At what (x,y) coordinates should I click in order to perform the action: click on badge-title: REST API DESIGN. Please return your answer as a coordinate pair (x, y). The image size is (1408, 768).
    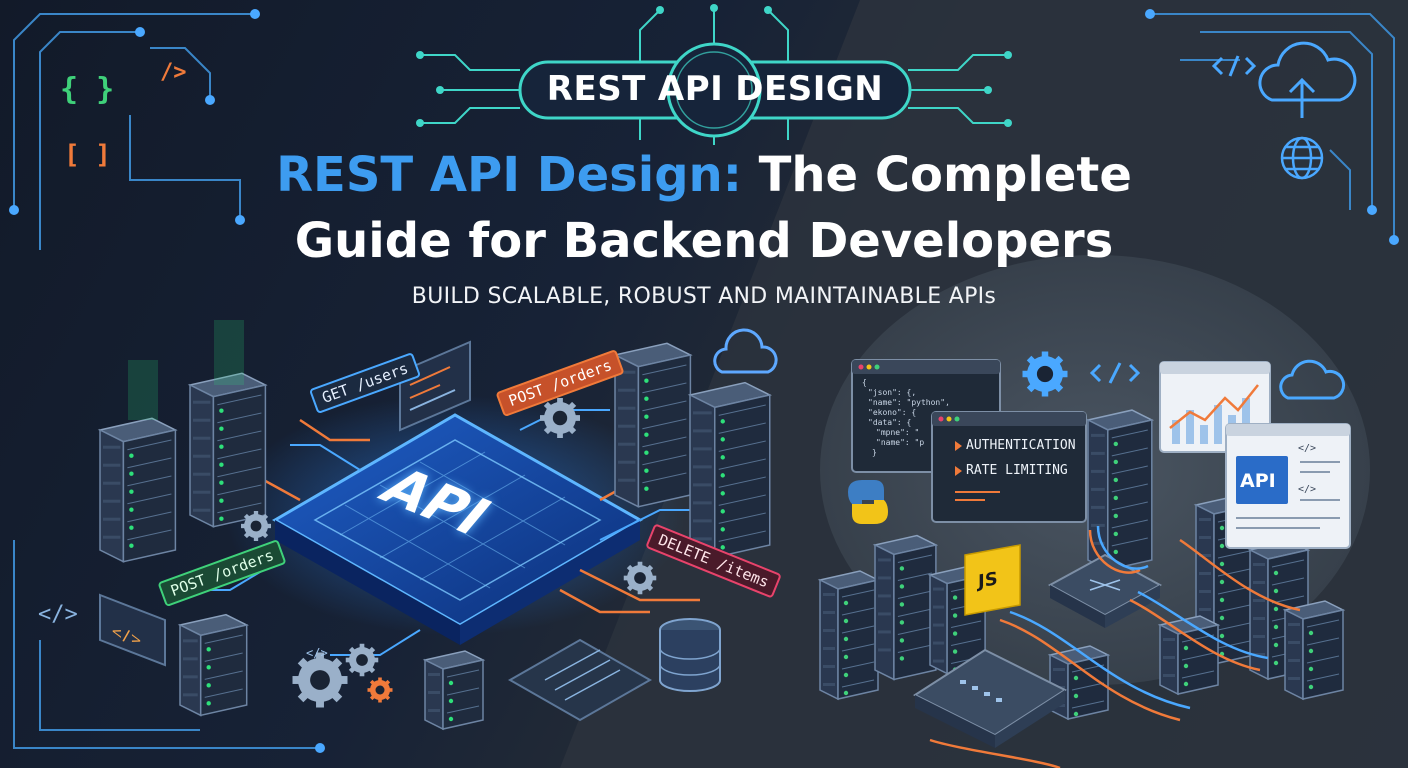
    Looking at the image, I should click on (715, 89).